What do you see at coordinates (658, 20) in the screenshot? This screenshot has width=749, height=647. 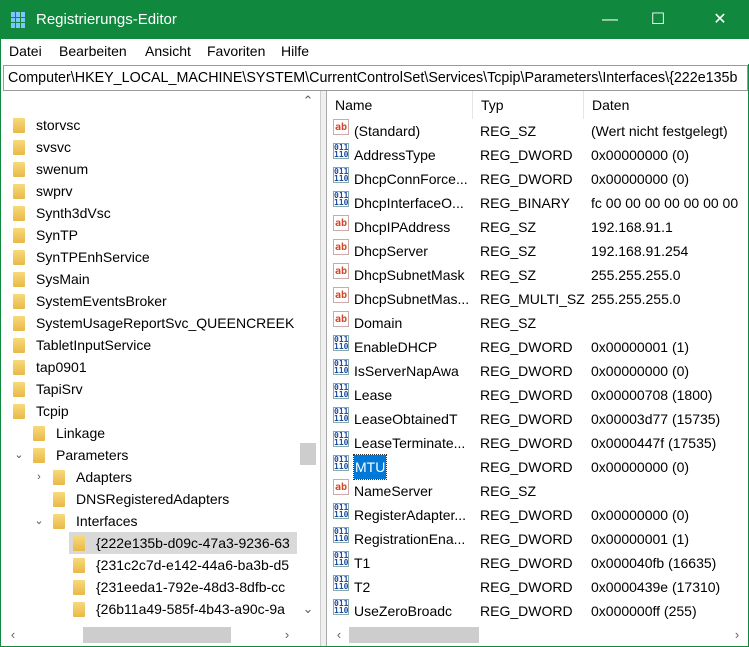 I see `maximize-button: ☐` at bounding box center [658, 20].